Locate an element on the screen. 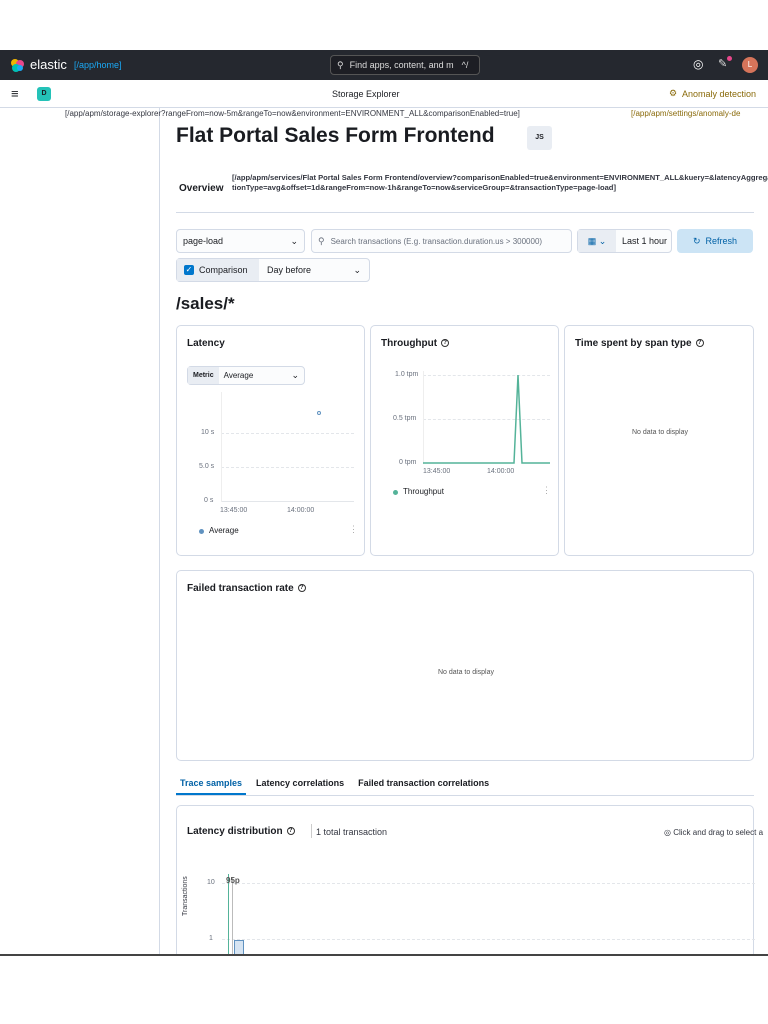 This screenshot has width=768, height=1024. user-avatar: L is located at coordinates (750, 65).